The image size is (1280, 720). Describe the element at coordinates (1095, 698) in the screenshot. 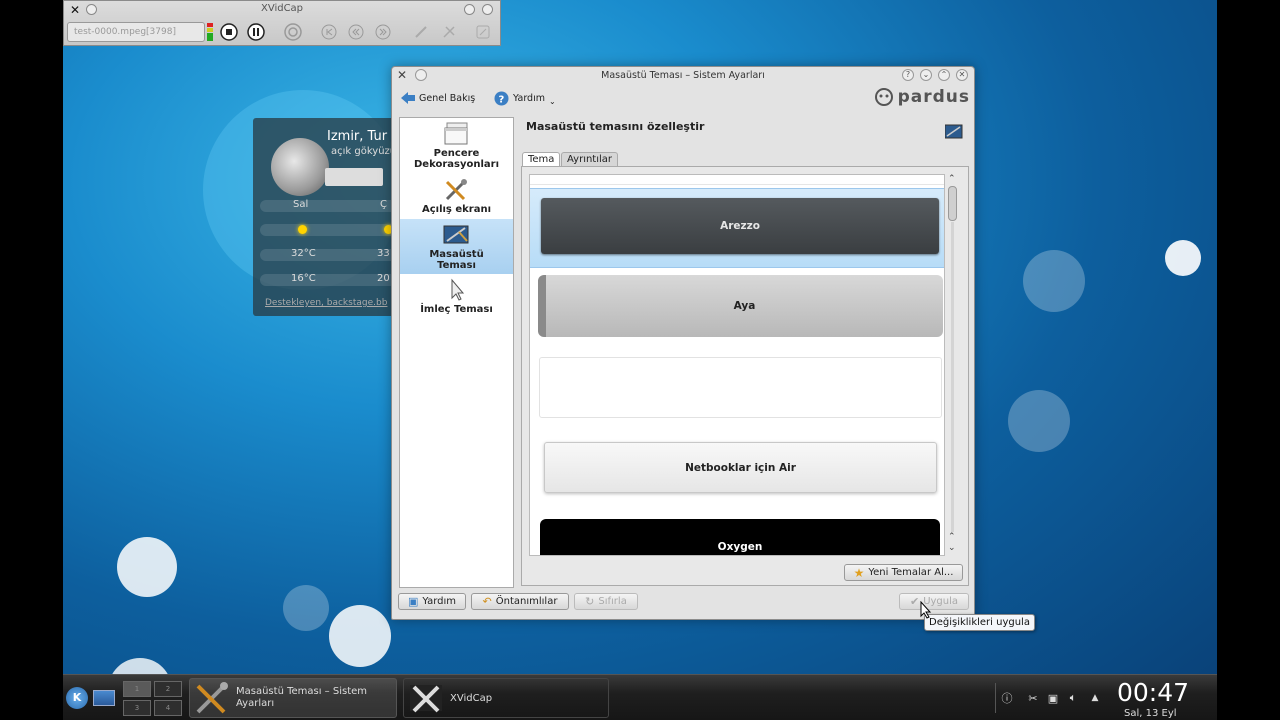

I see `tray-expand-icon: ▲` at that location.